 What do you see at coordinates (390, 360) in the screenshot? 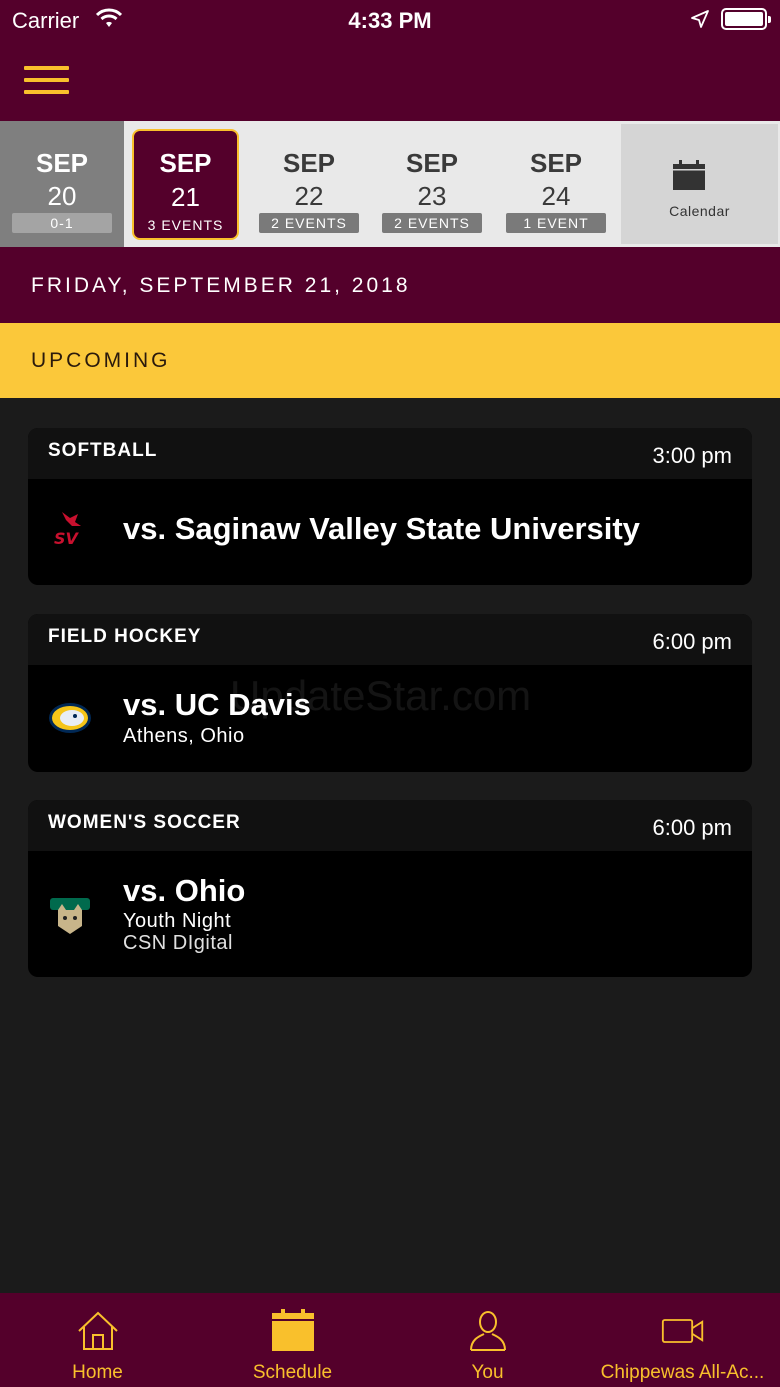
I see `section-header-upcoming: UPCOMING` at bounding box center [390, 360].